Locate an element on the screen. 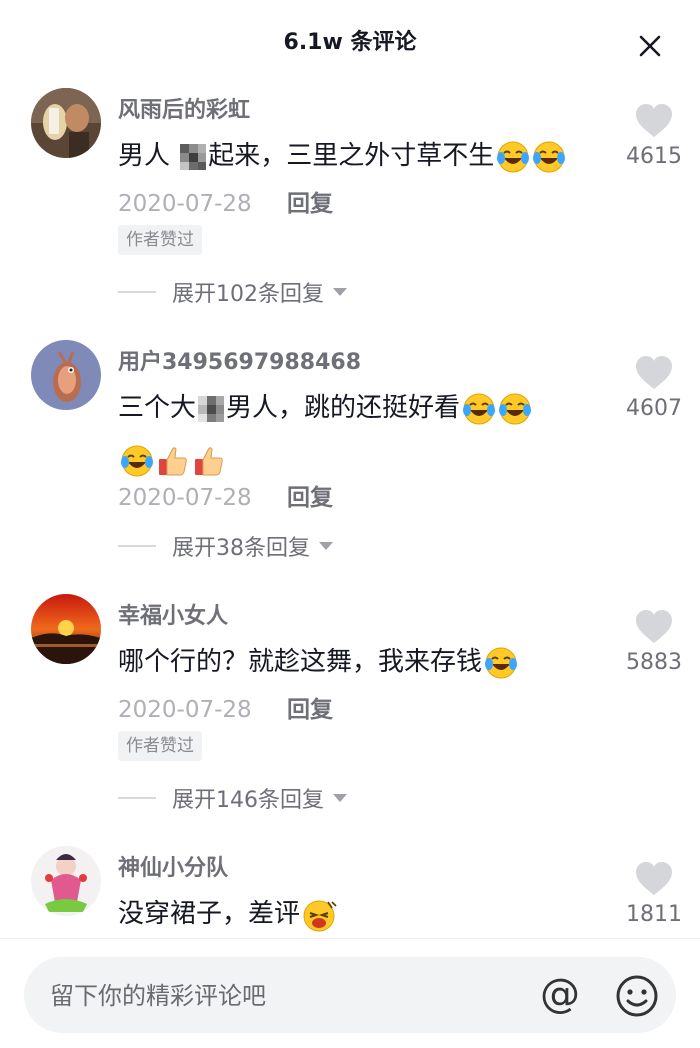  like-count: 4615 is located at coordinates (654, 156).